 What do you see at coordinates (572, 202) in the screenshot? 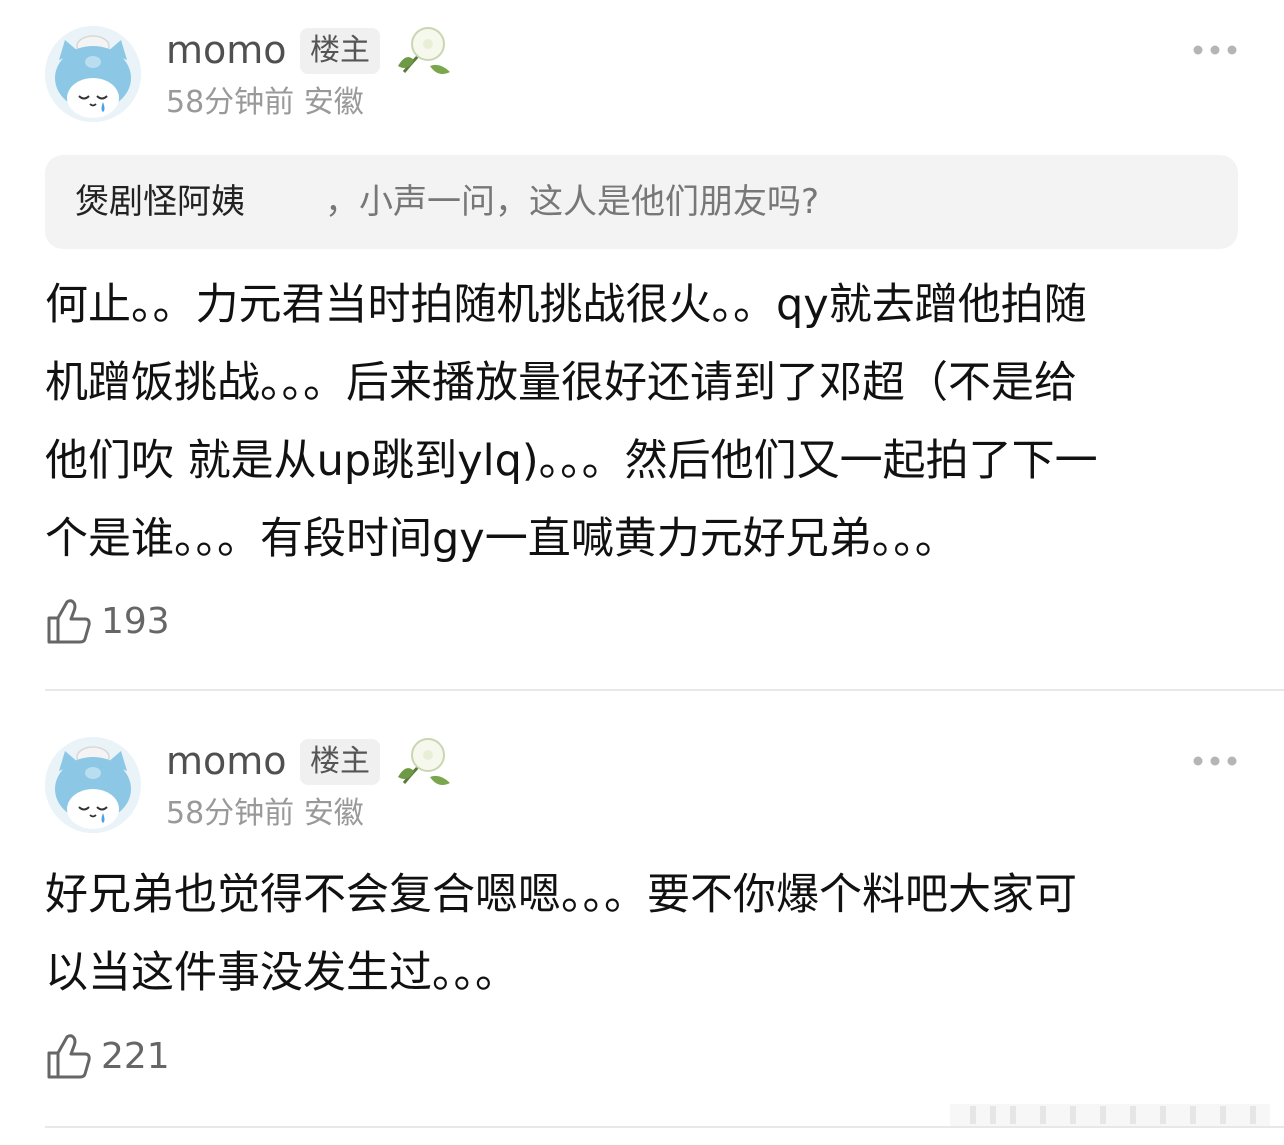
I see `quoted-text: ，小声一问，这人是他们朋友吗?` at bounding box center [572, 202].